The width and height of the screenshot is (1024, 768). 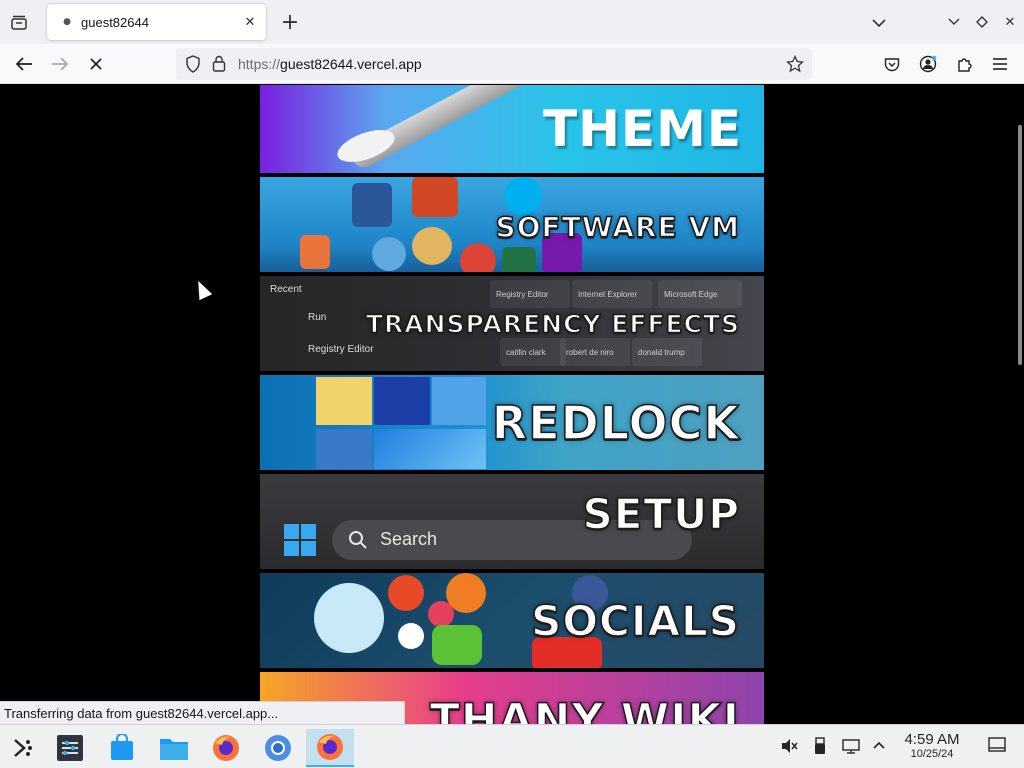 I want to click on firefox-icon, so click(x=226, y=748).